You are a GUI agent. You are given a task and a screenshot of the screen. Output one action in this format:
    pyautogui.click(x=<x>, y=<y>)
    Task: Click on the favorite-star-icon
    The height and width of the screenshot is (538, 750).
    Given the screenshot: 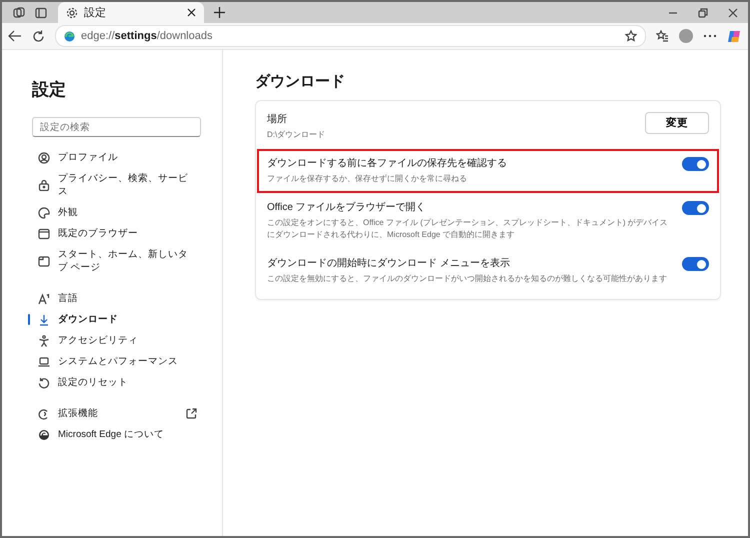 What is the action you would take?
    pyautogui.click(x=631, y=36)
    